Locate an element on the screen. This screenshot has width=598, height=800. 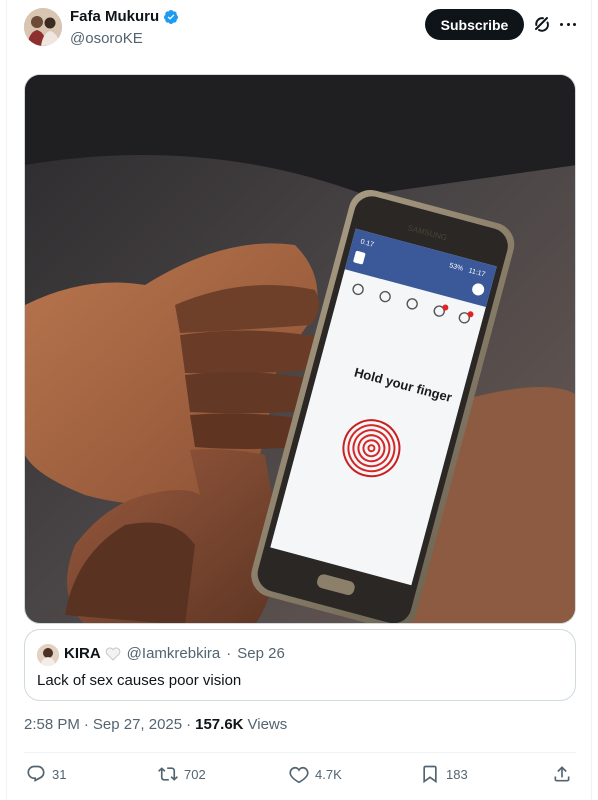
author-name-row: Fafa Mukuru is located at coordinates (124, 16).